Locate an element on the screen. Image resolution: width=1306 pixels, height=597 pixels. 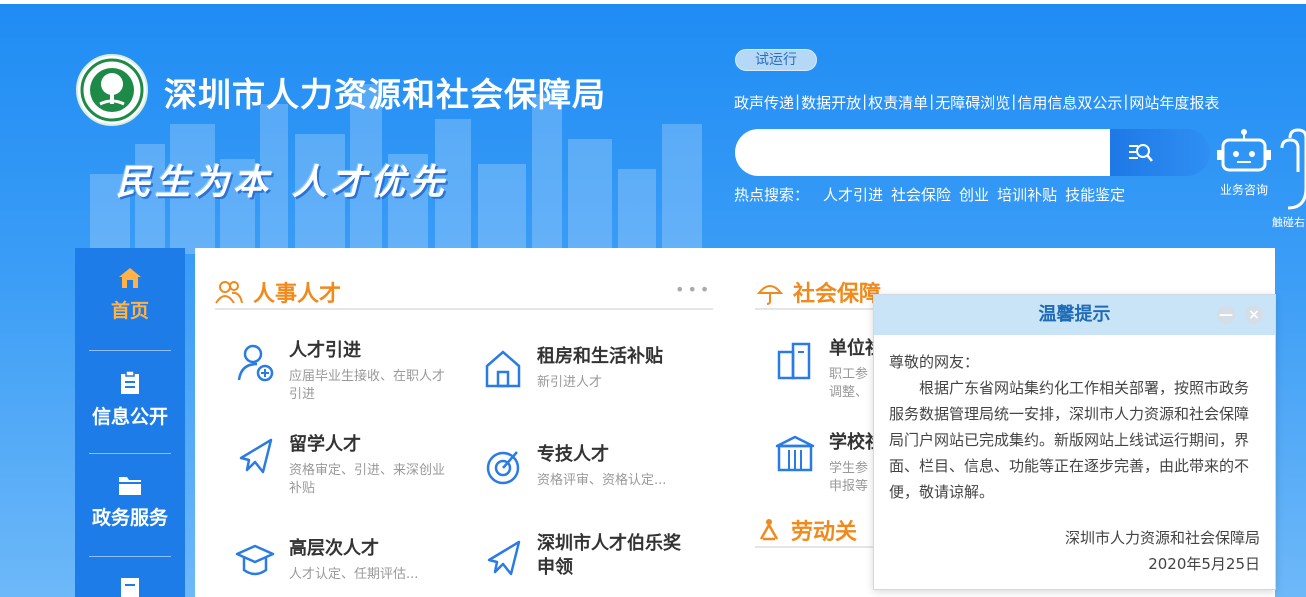
robot-icon is located at coordinates (1244, 150).